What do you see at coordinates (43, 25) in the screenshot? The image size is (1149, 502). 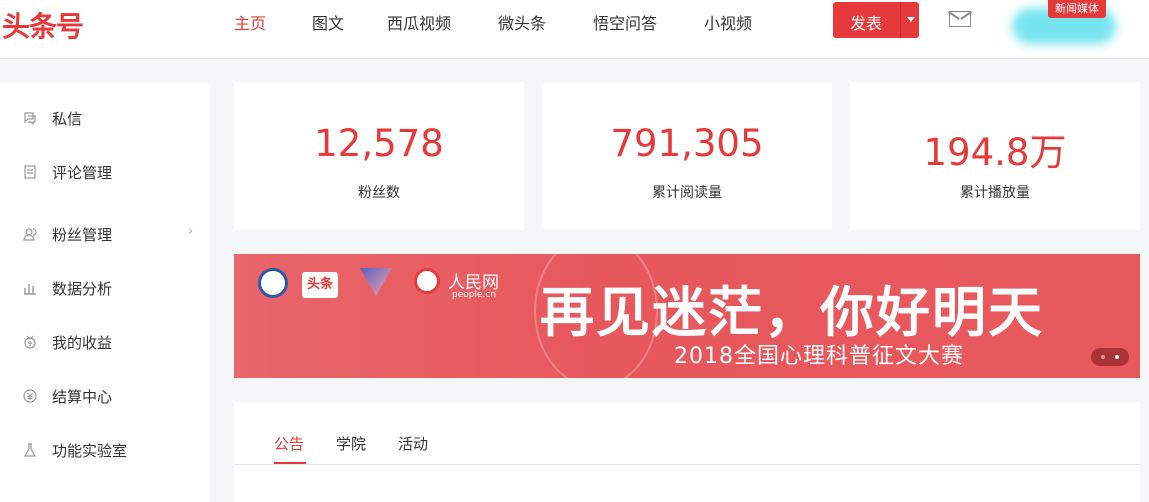 I see `toutiaohao-logo: 头条号` at bounding box center [43, 25].